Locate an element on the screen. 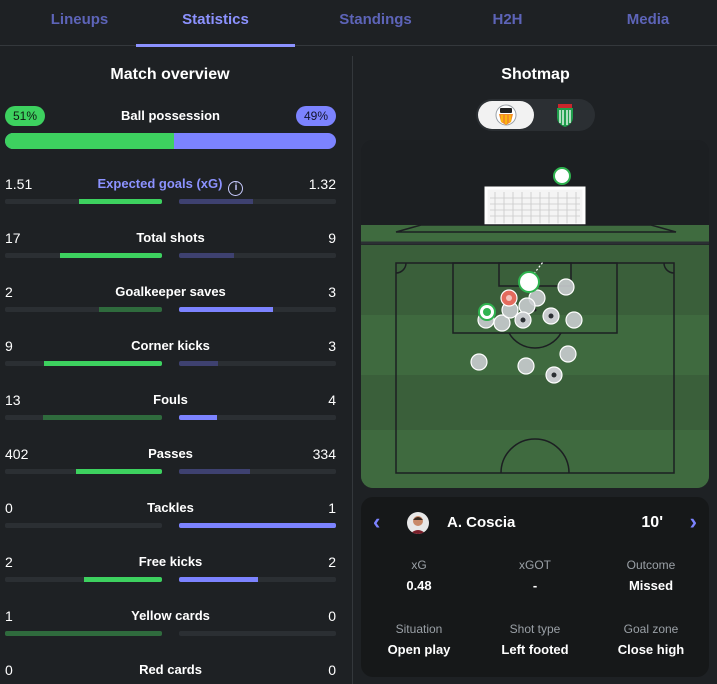 The height and width of the screenshot is (684, 717). panel-divider is located at coordinates (352, 370).